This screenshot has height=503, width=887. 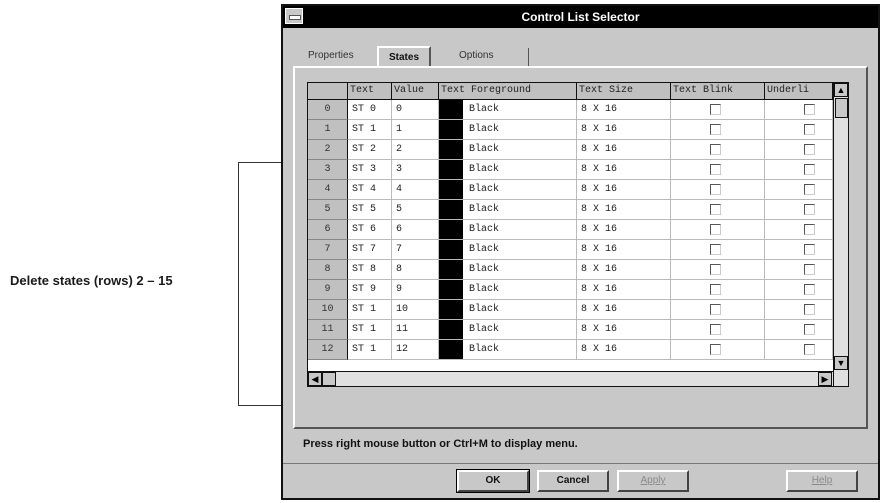 I want to click on cell-text: ST 7, so click(x=370, y=250).